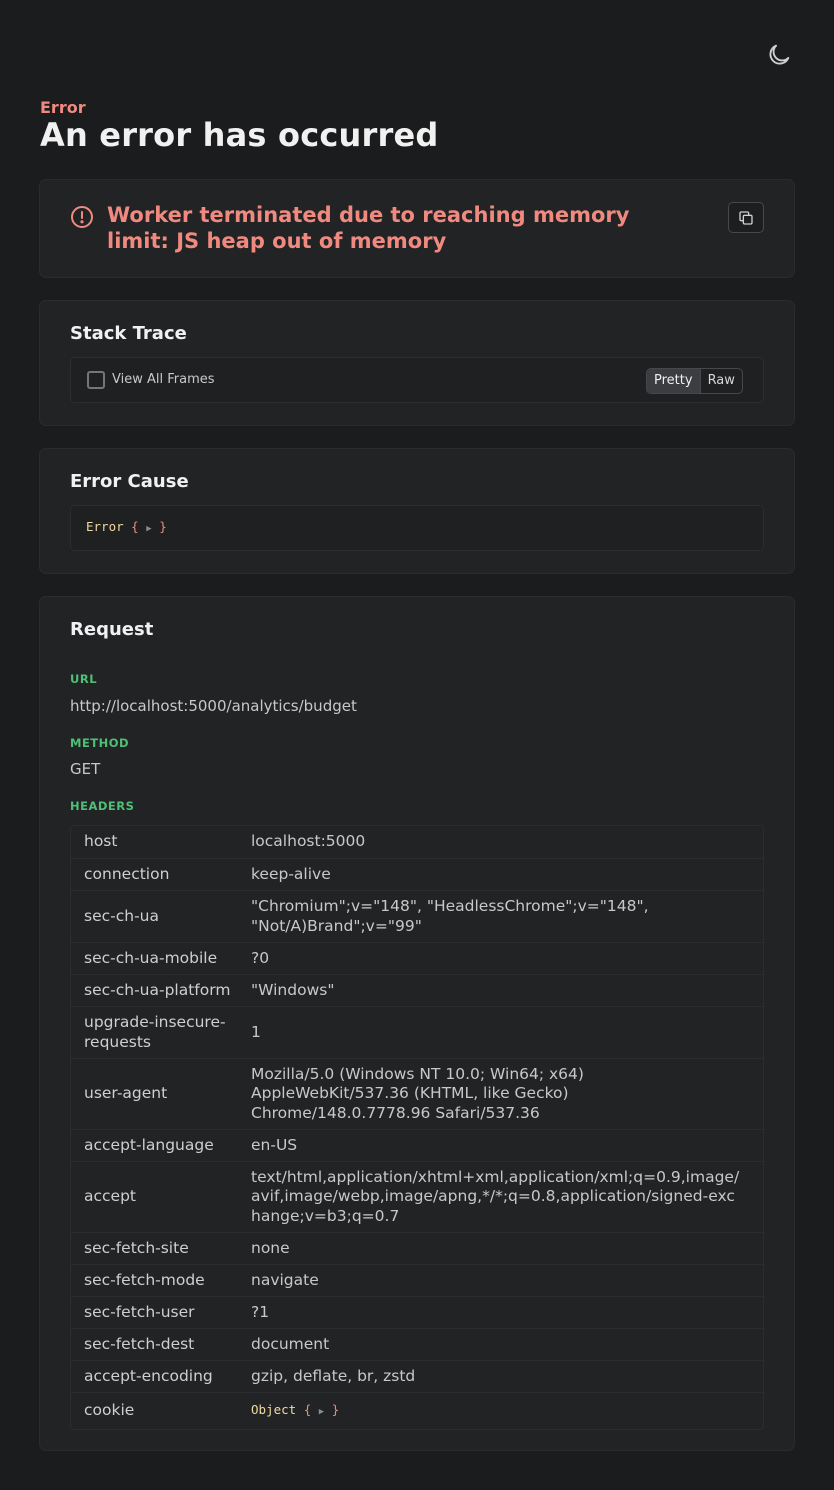 The width and height of the screenshot is (834, 1490). I want to click on header-key: connection, so click(127, 873).